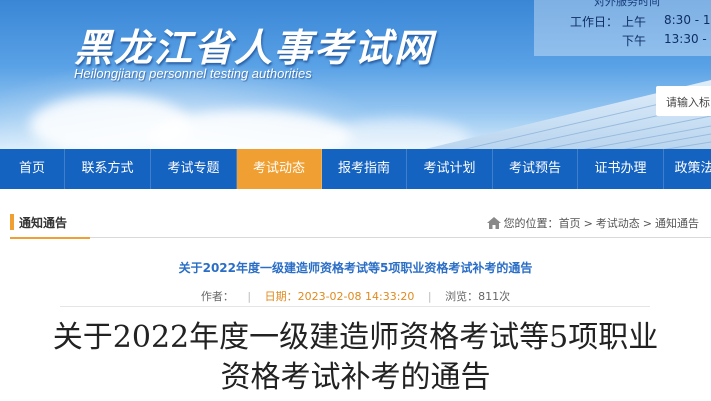 The image size is (711, 401). I want to click on service-hours-heading: 对外服务时间, so click(627, 4).